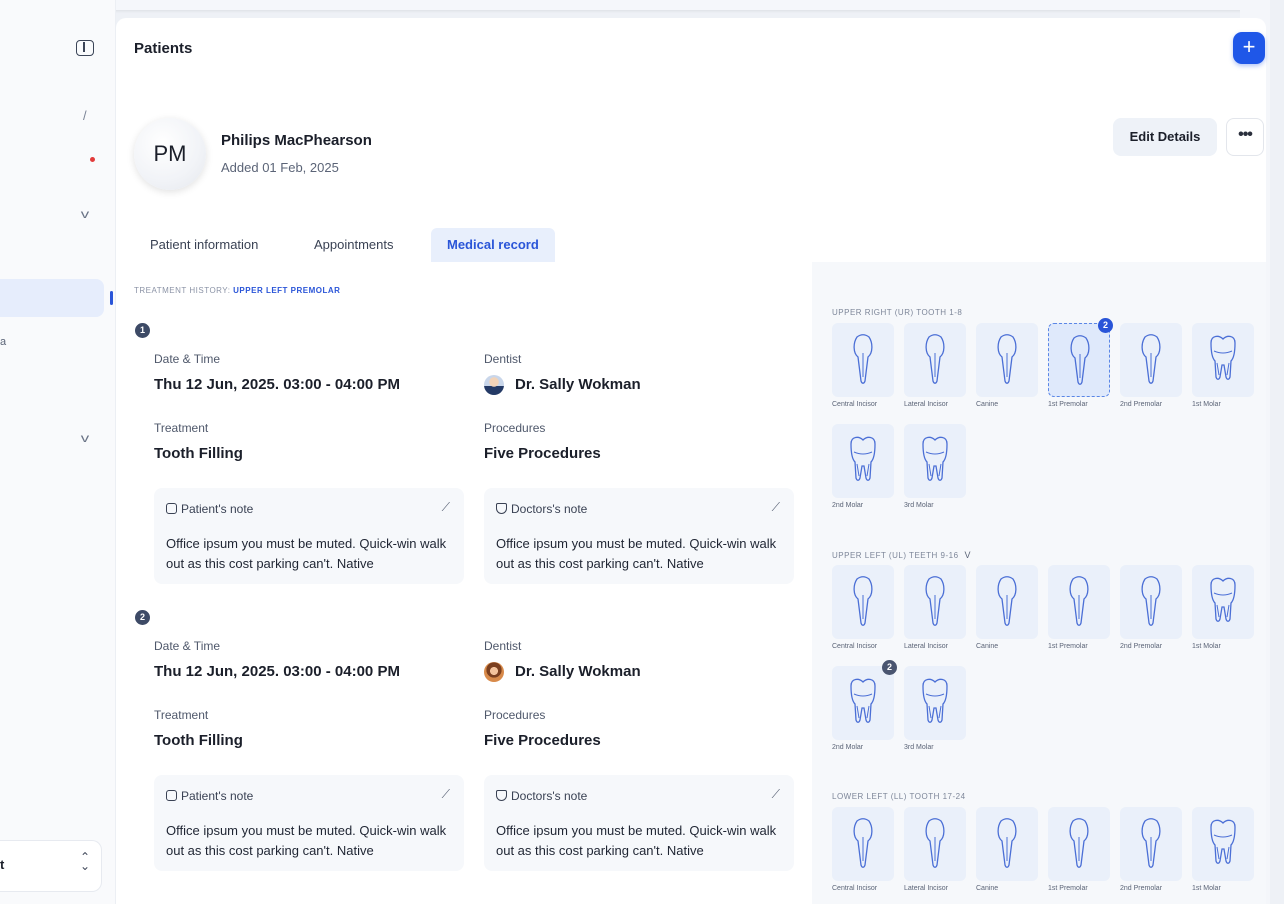 The image size is (1284, 904). Describe the element at coordinates (170, 154) in the screenshot. I see `avatar: PM` at that location.